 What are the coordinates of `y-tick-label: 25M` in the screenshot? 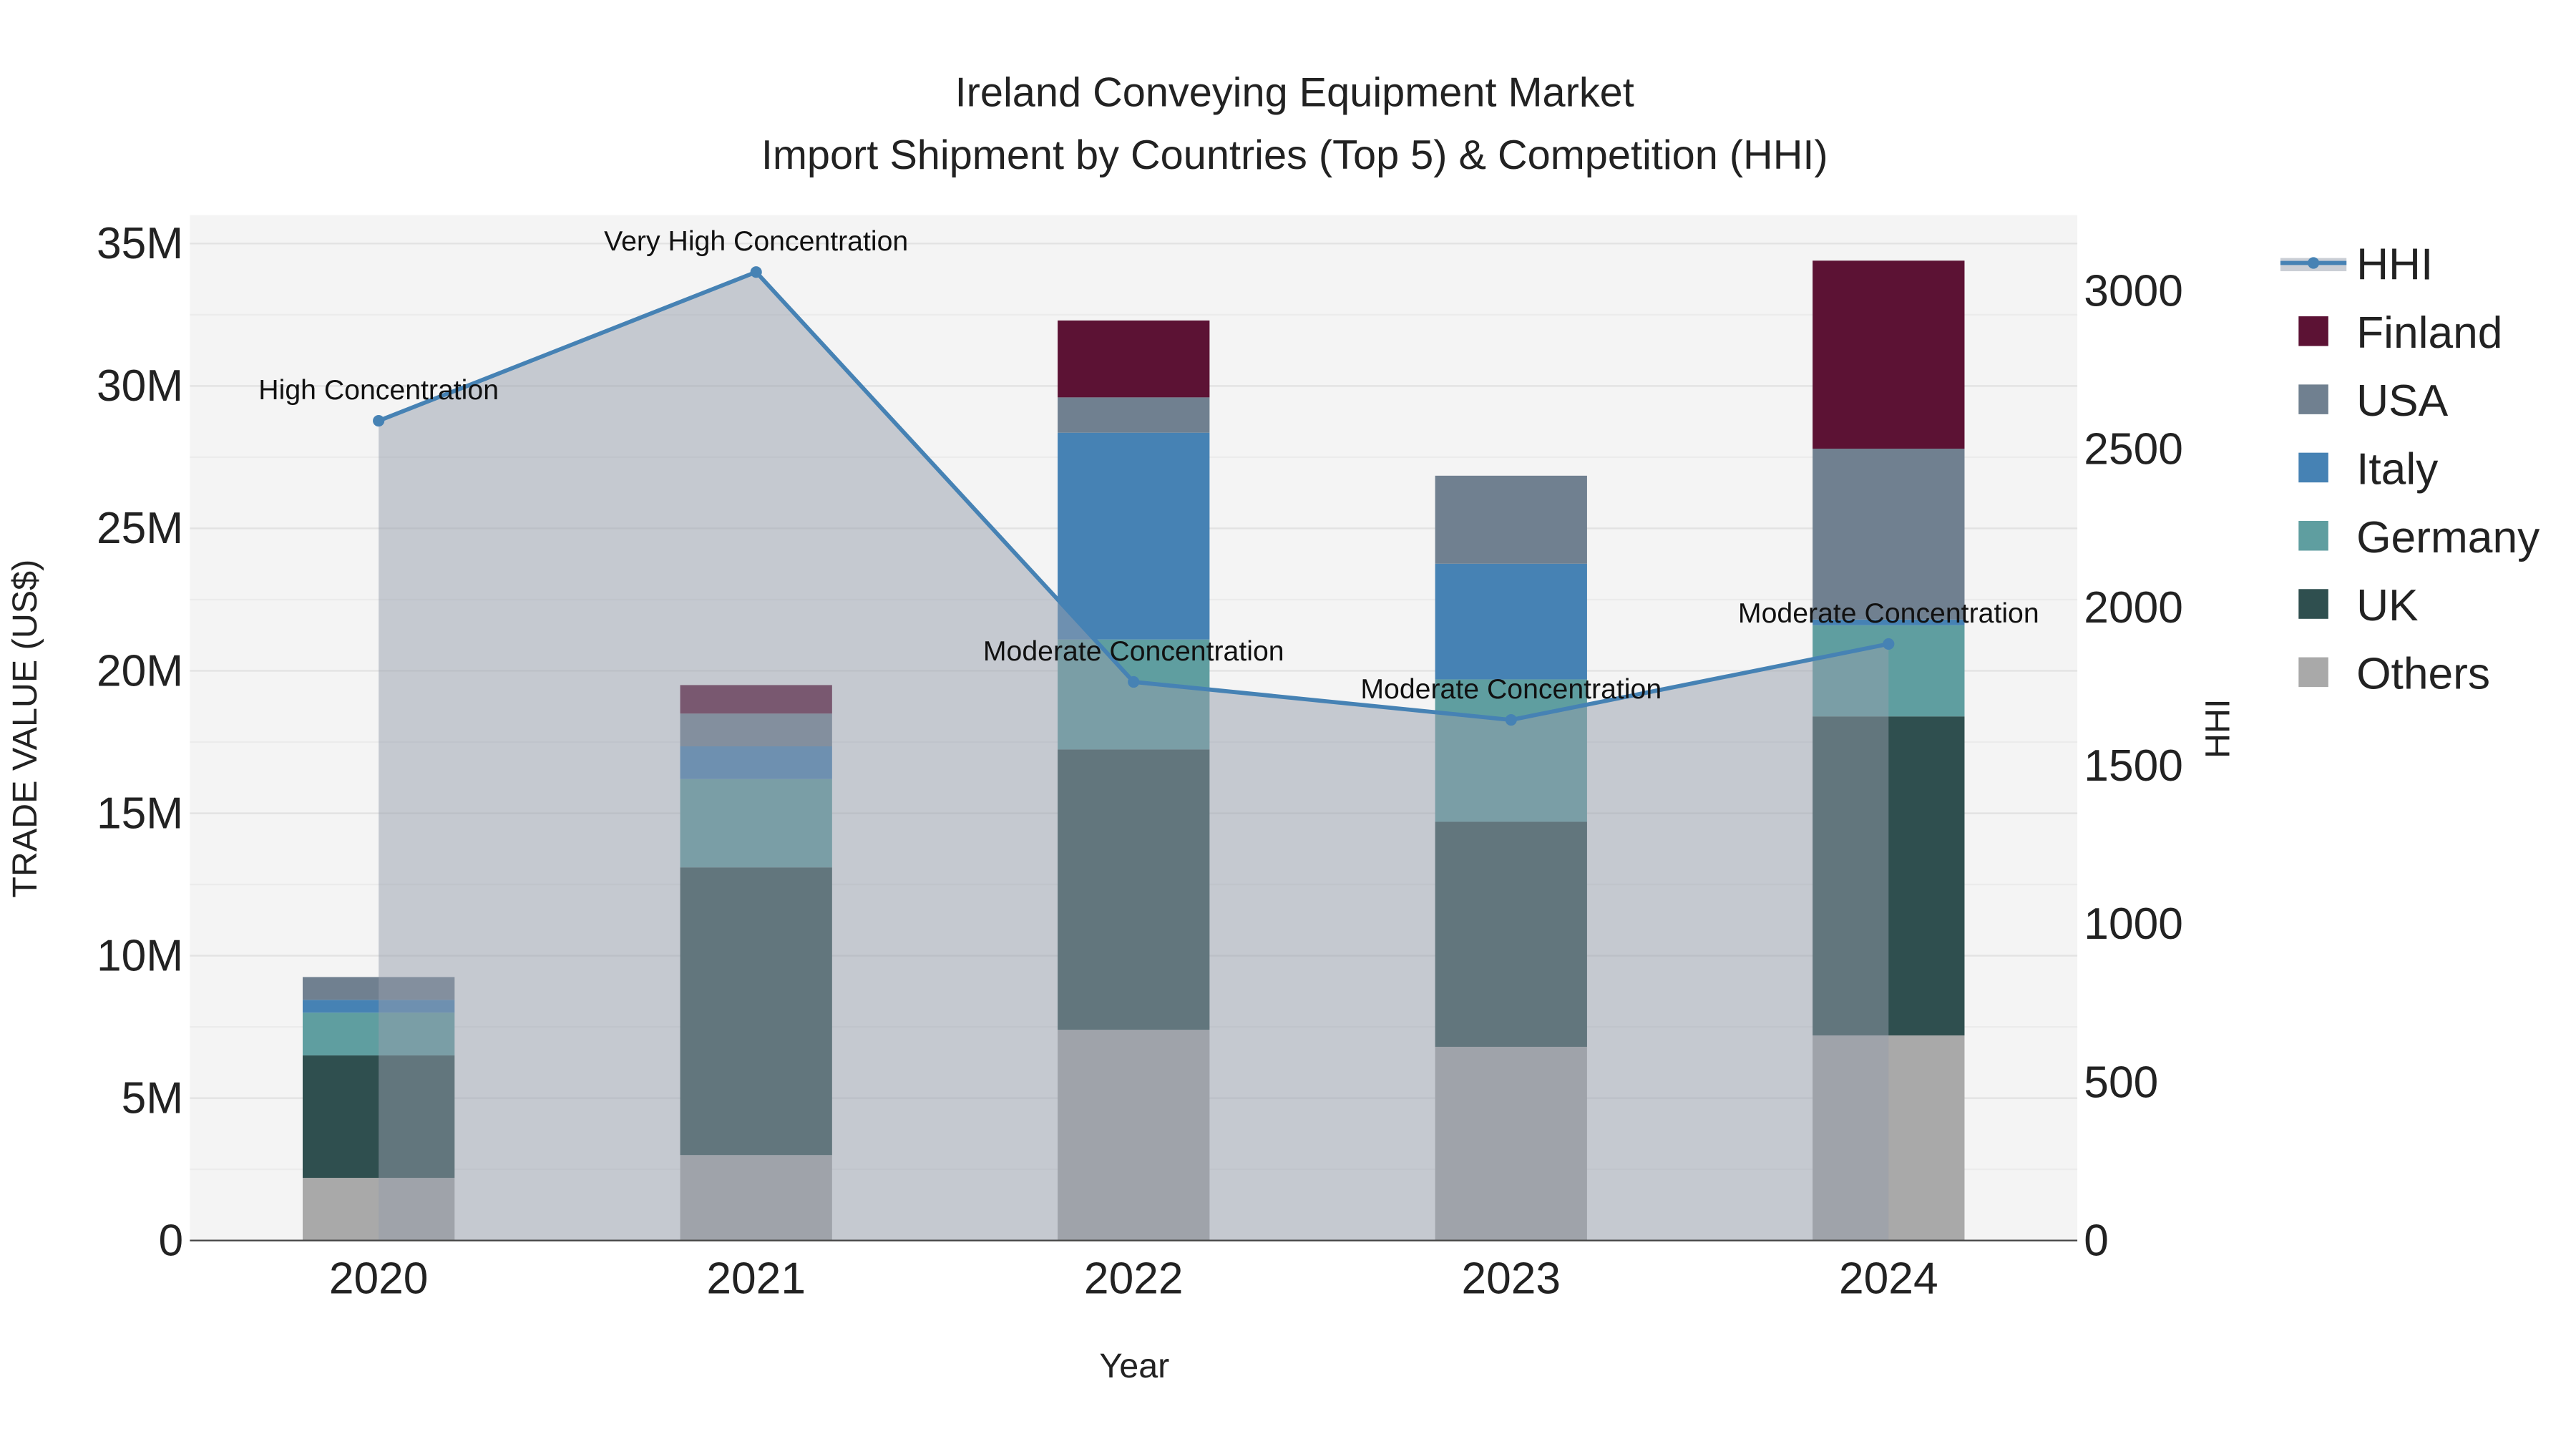 It's located at (140, 528).